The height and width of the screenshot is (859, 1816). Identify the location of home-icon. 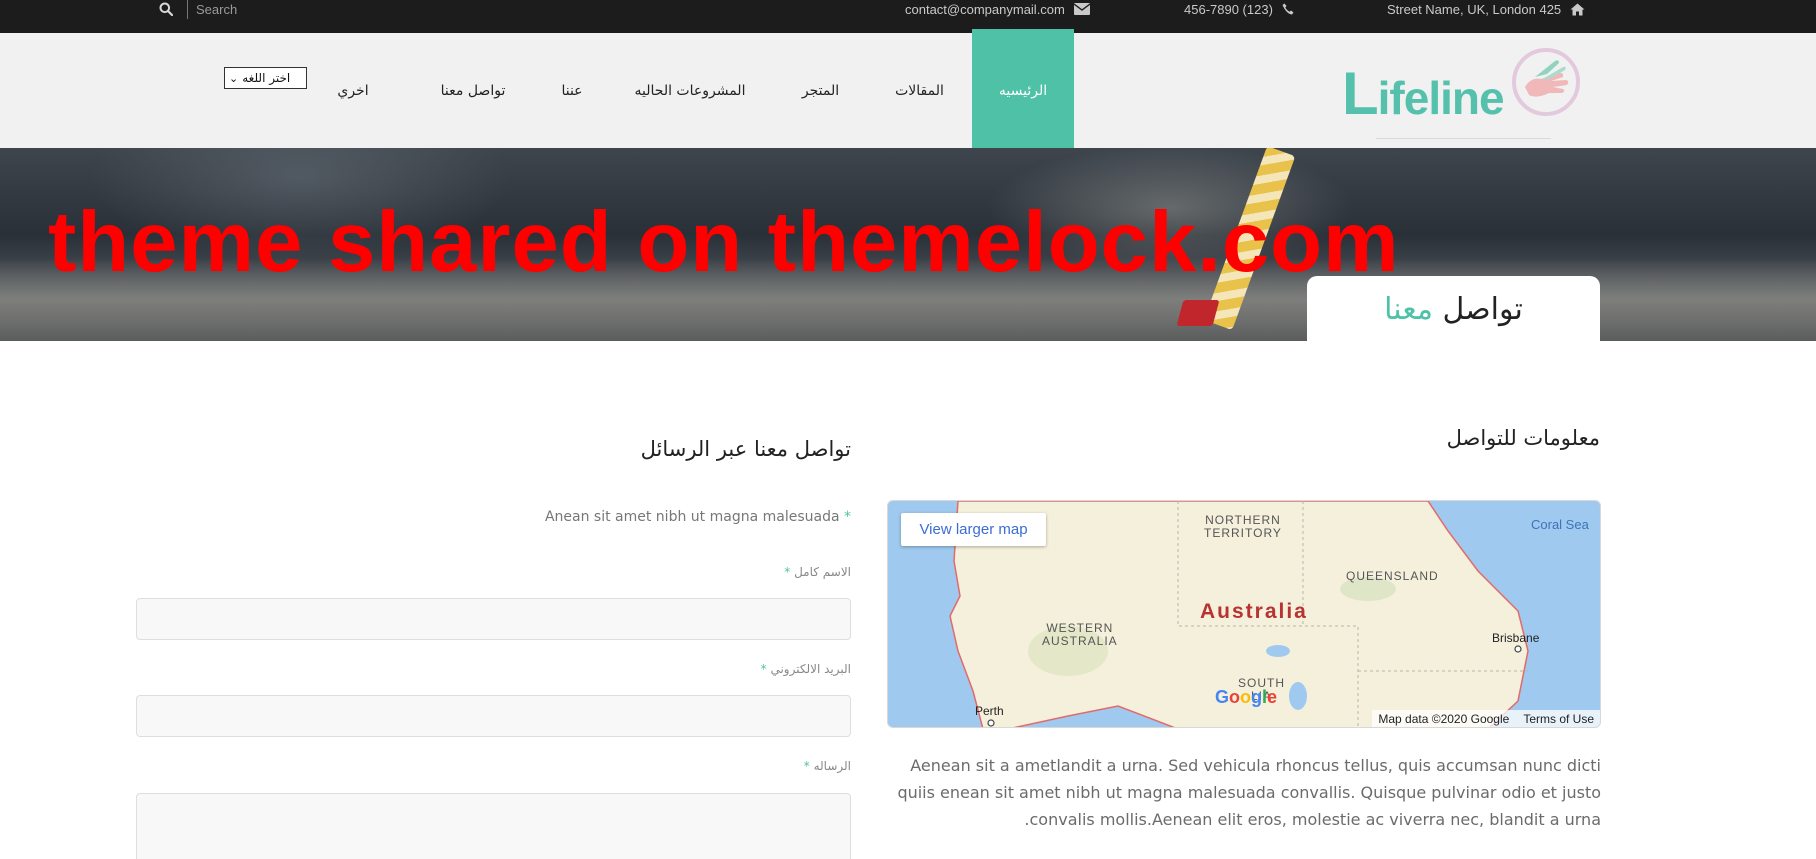
(1577, 9).